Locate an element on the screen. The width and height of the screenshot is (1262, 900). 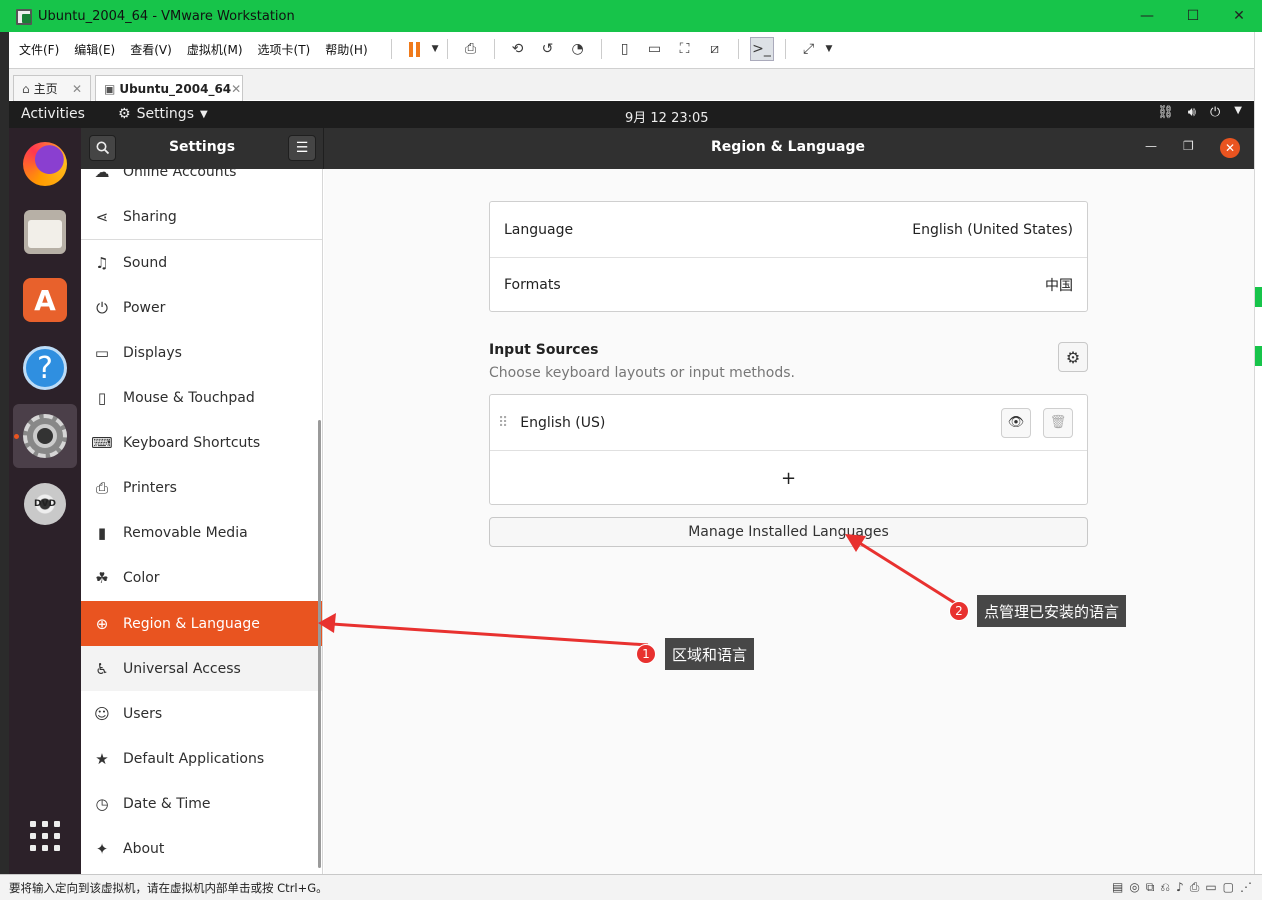
settings-icon is located at coordinates (45, 436).